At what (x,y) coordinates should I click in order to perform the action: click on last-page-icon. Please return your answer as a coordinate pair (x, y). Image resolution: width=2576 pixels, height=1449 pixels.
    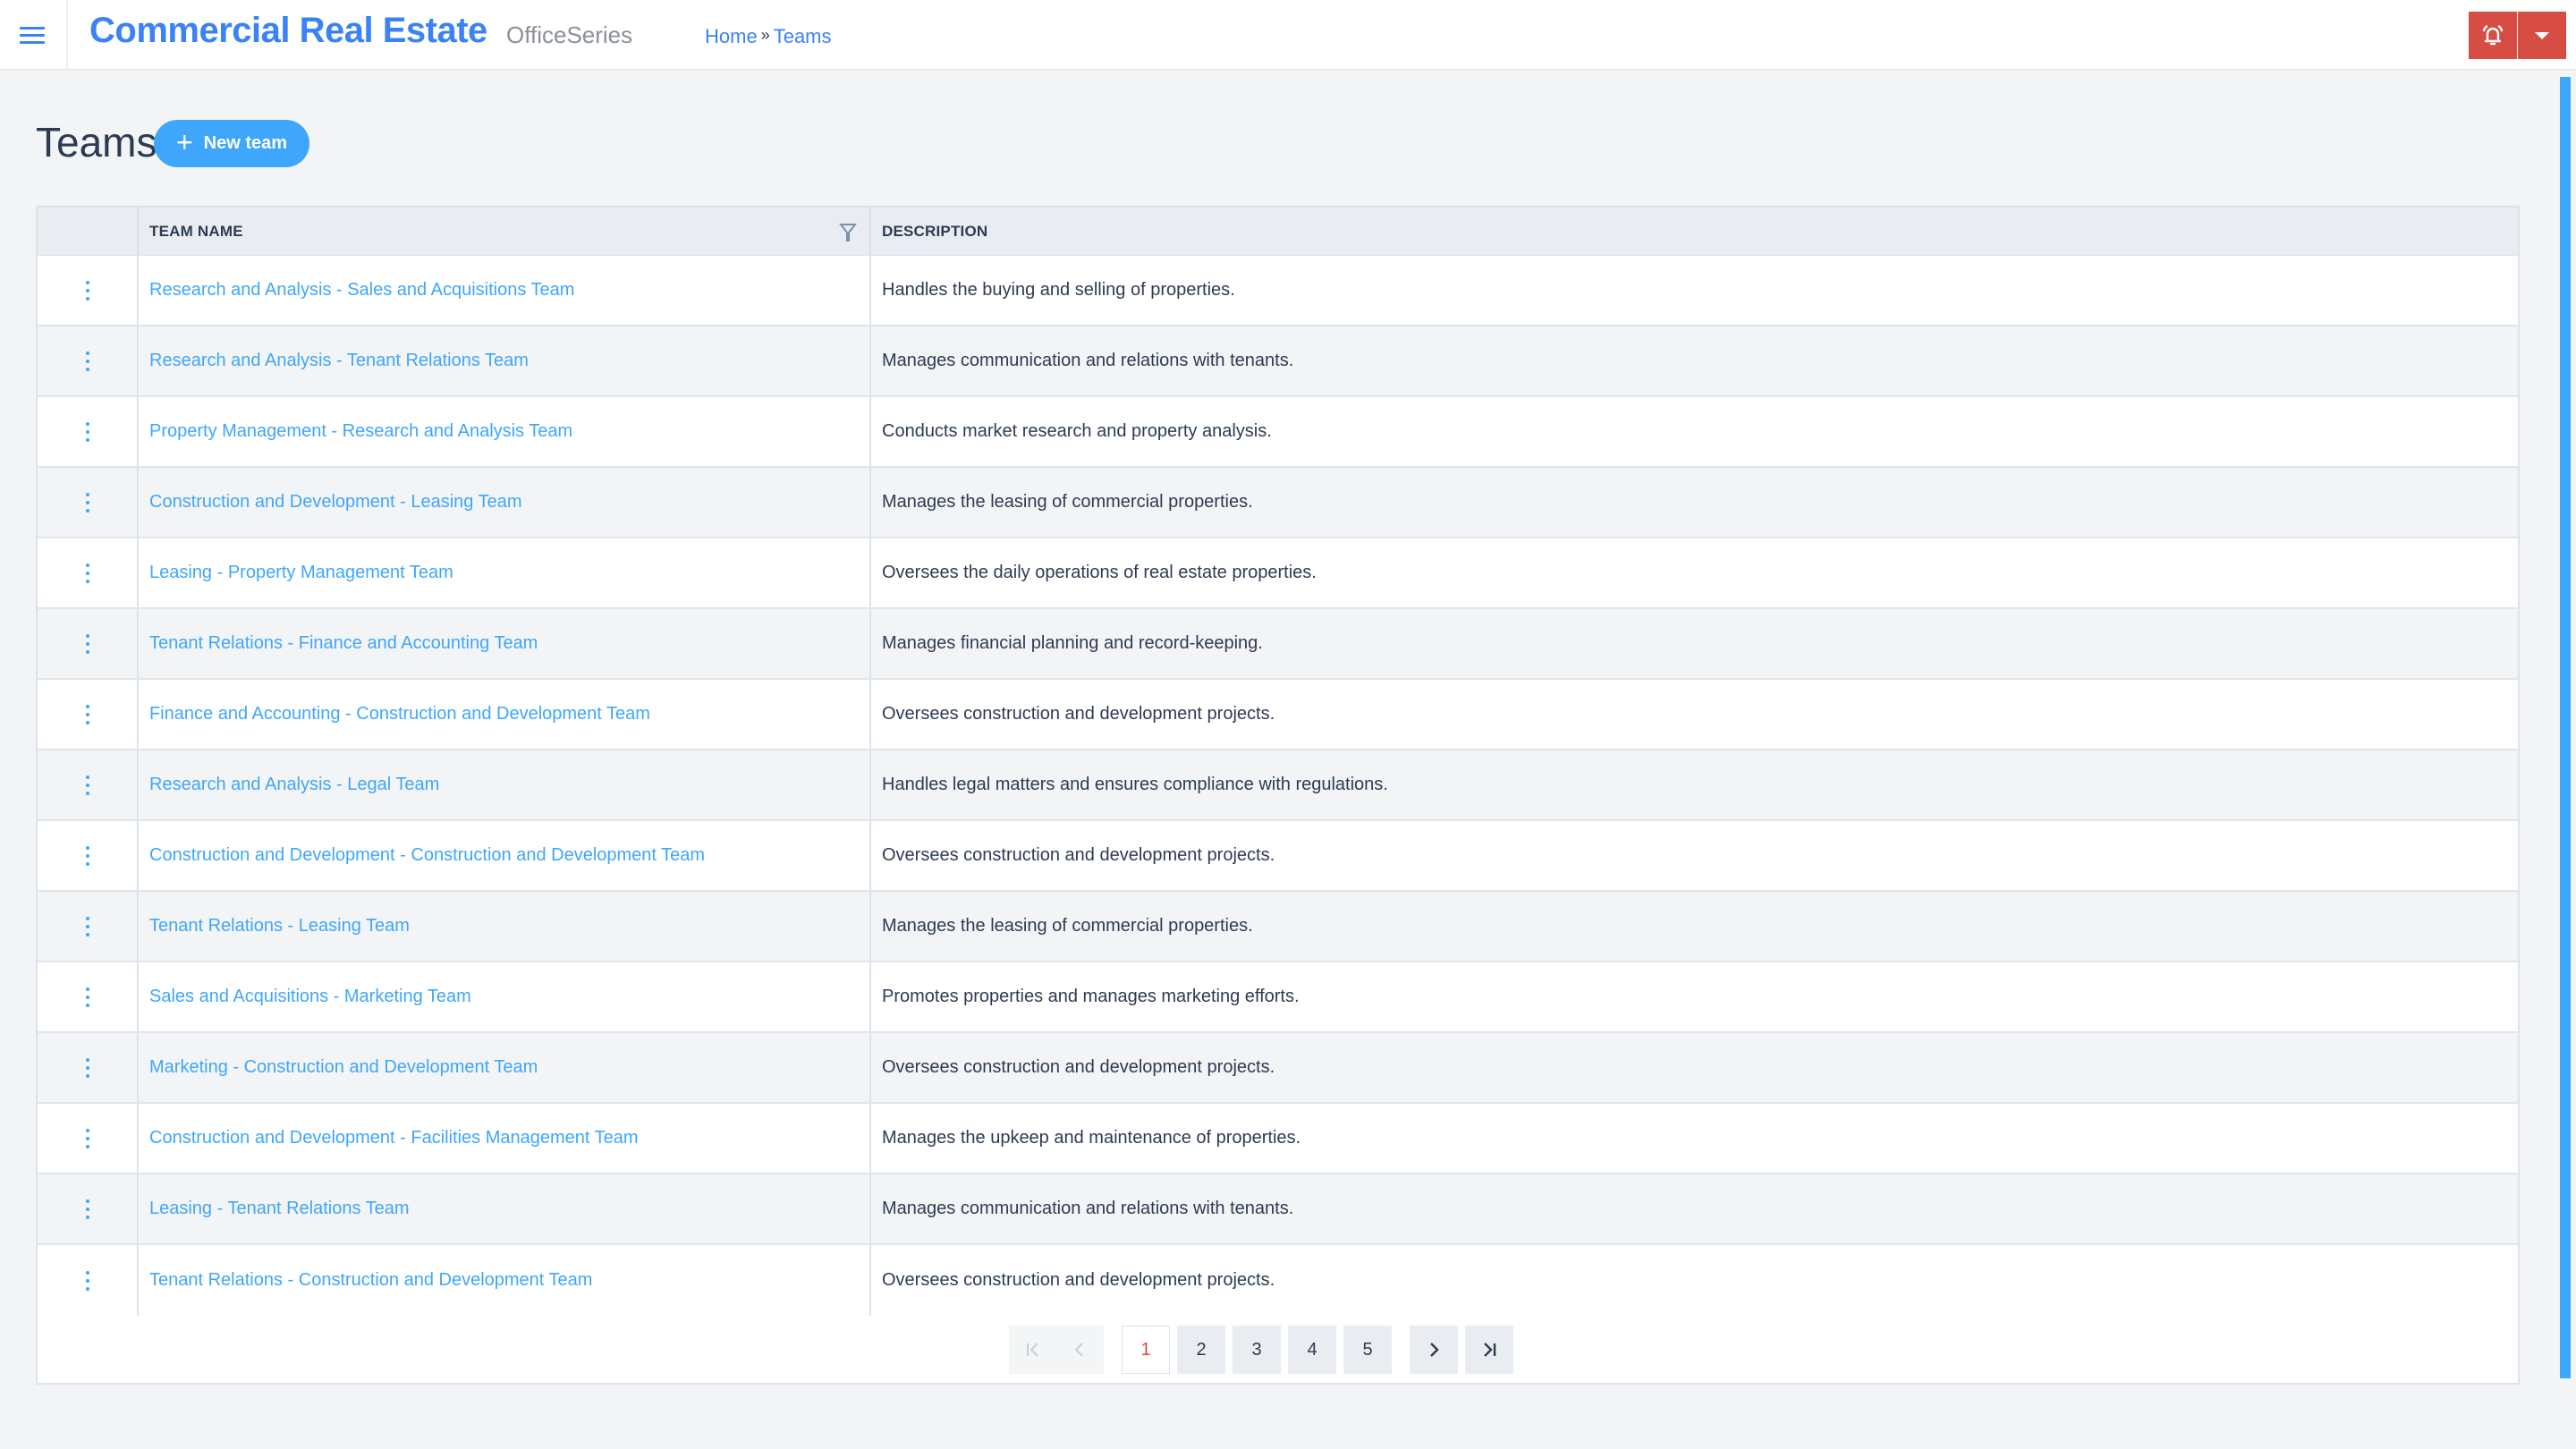
    Looking at the image, I should click on (1490, 1350).